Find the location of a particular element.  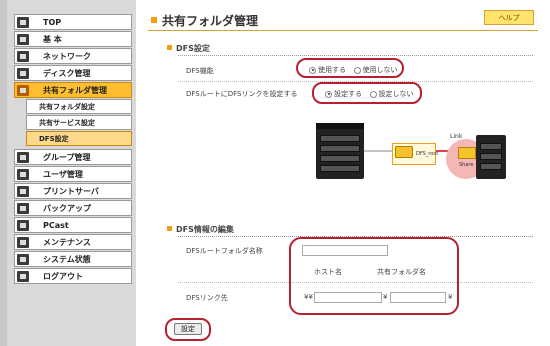

sidebar-item-label: 共有フォルダ管理 is located at coordinates (75, 90).